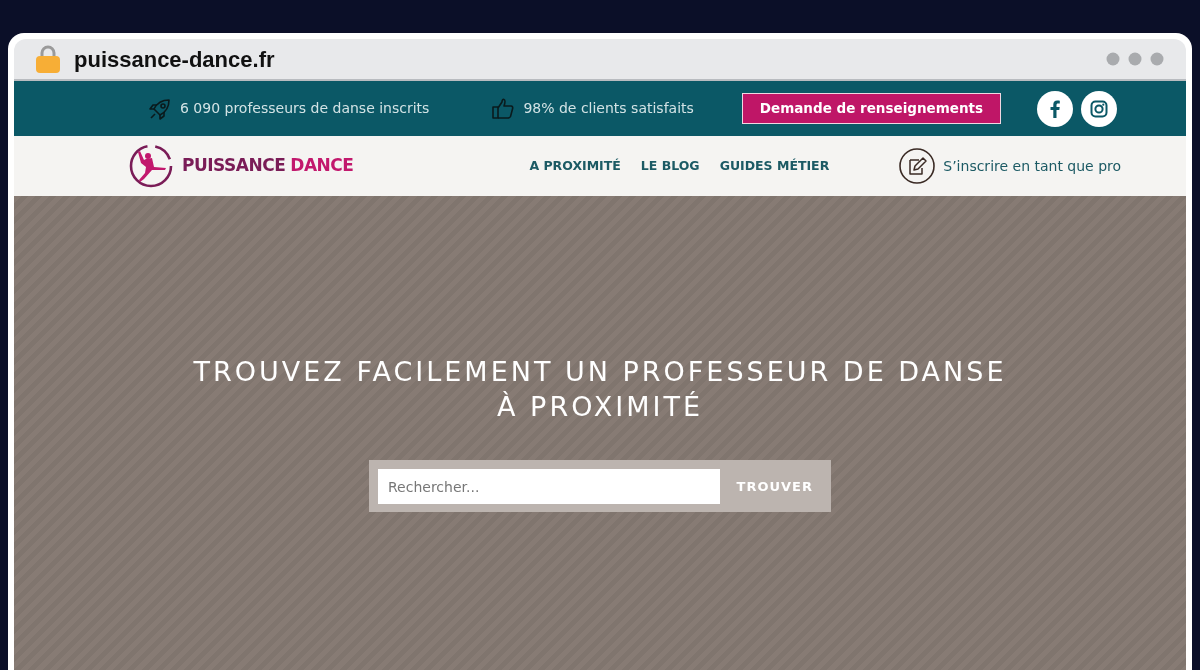  Describe the element at coordinates (600, 390) in the screenshot. I see `hero-title: TROUVEZ FACILEMENT UN PROFESSEUR DE DANSE À PROXIMITÉ` at that location.